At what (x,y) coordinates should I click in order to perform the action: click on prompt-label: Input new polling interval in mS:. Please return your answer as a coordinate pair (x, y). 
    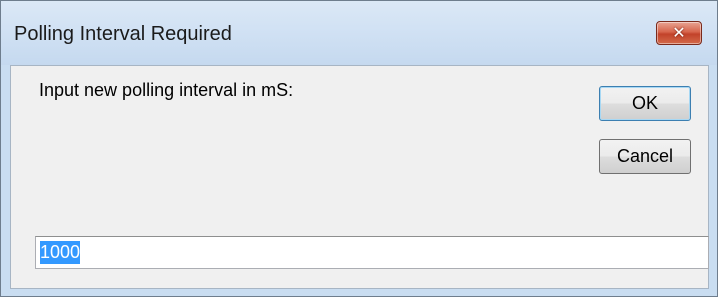
    Looking at the image, I should click on (166, 90).